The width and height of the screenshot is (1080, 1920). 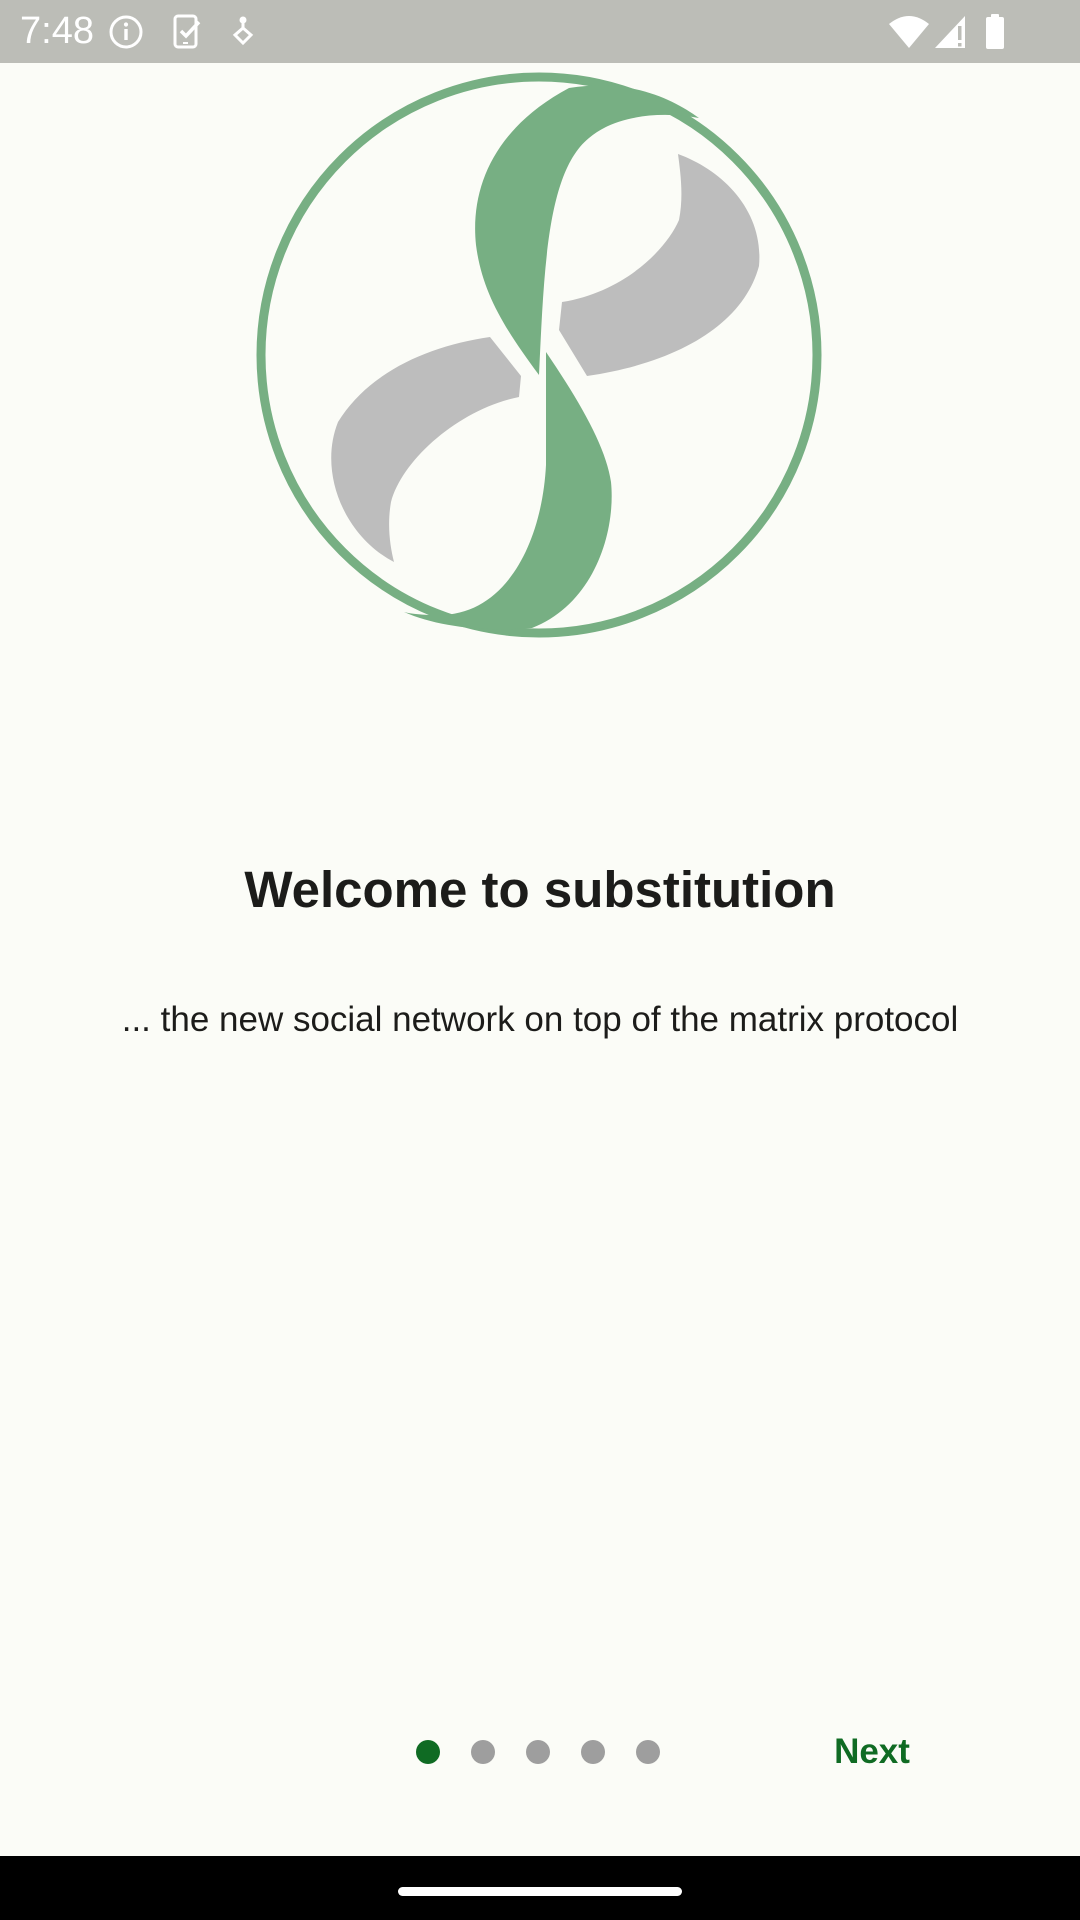 I want to click on home-gesture-handle, so click(x=540, y=1891).